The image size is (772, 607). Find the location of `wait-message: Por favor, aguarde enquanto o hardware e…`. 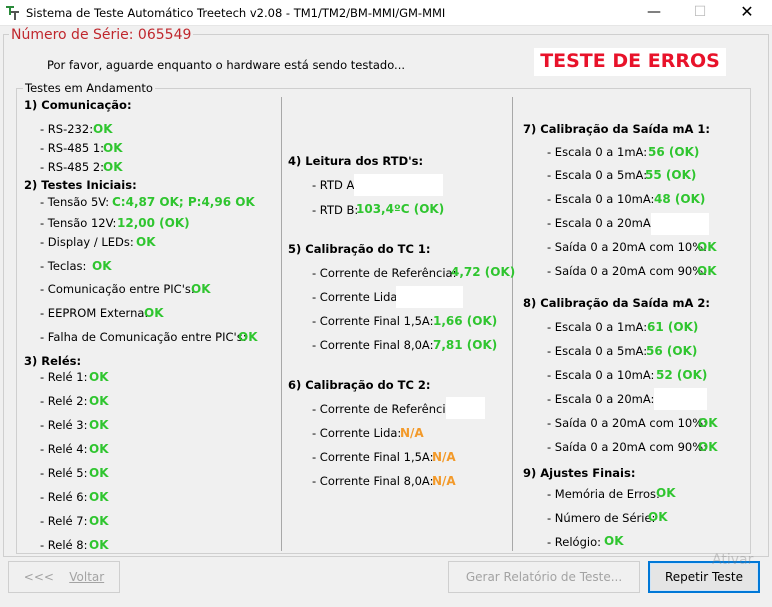

wait-message: Por favor, aguarde enquanto o hardware e… is located at coordinates (226, 65).